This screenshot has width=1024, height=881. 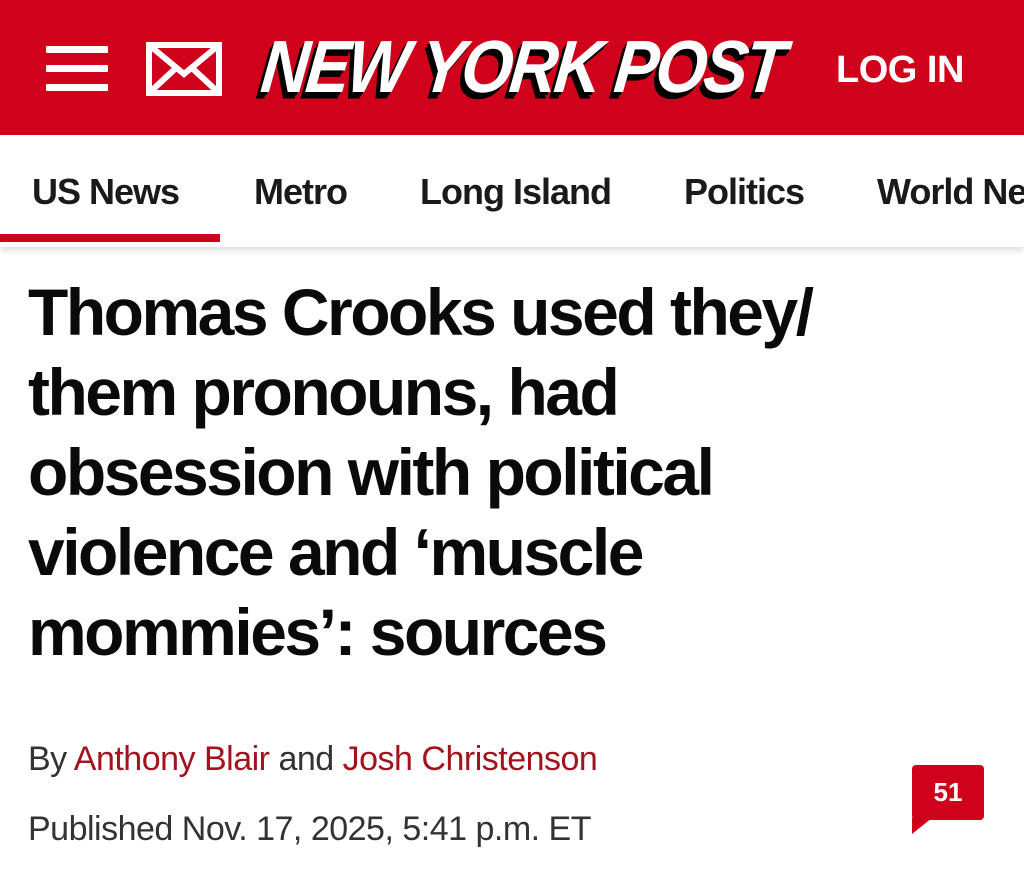 I want to click on headline-line: obsession with political, so click(x=371, y=472).